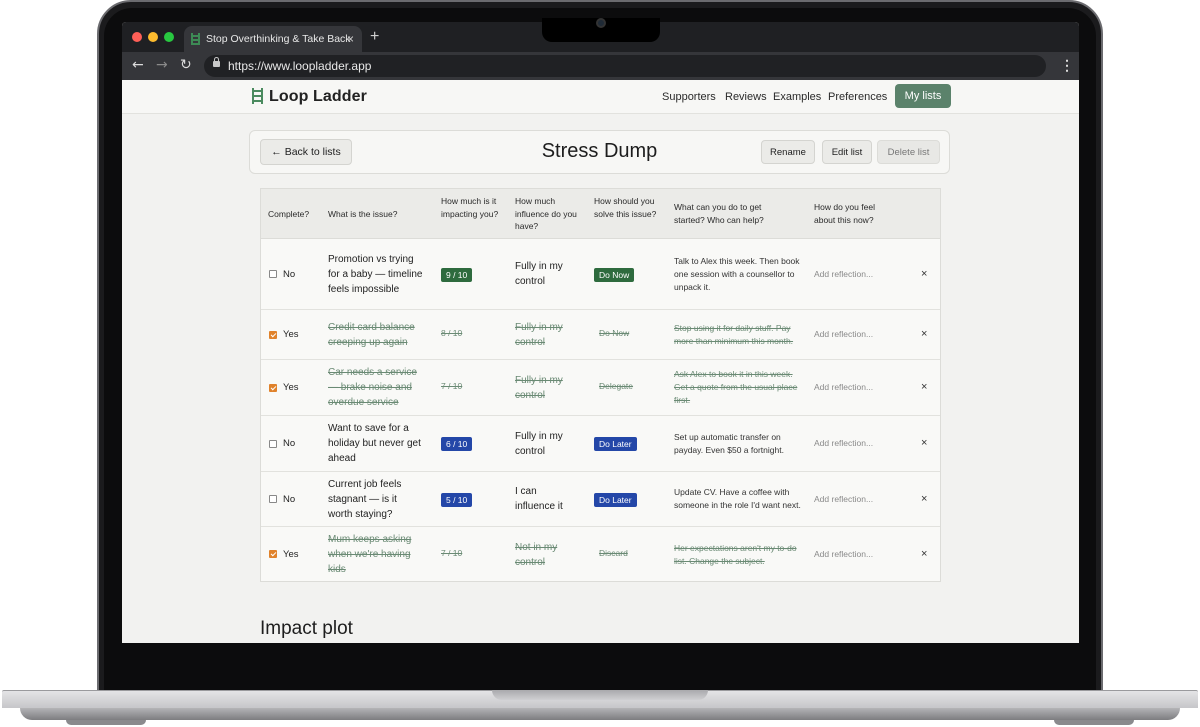  I want to click on impact-badge: 6 / 10, so click(457, 444).